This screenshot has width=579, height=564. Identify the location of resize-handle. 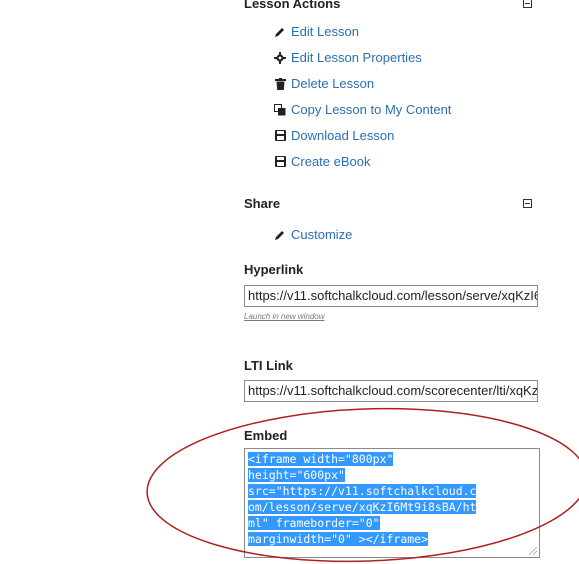
(533, 551).